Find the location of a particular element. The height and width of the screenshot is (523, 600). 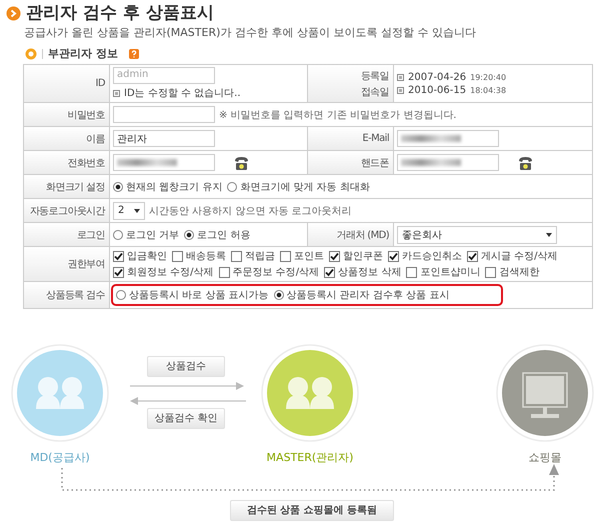

page-title: 관리자 검수 후 상품표시 is located at coordinates (120, 13).